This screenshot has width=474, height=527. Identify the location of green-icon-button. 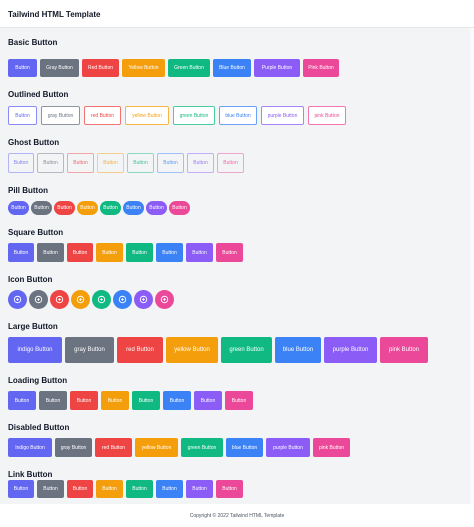
(101, 299).